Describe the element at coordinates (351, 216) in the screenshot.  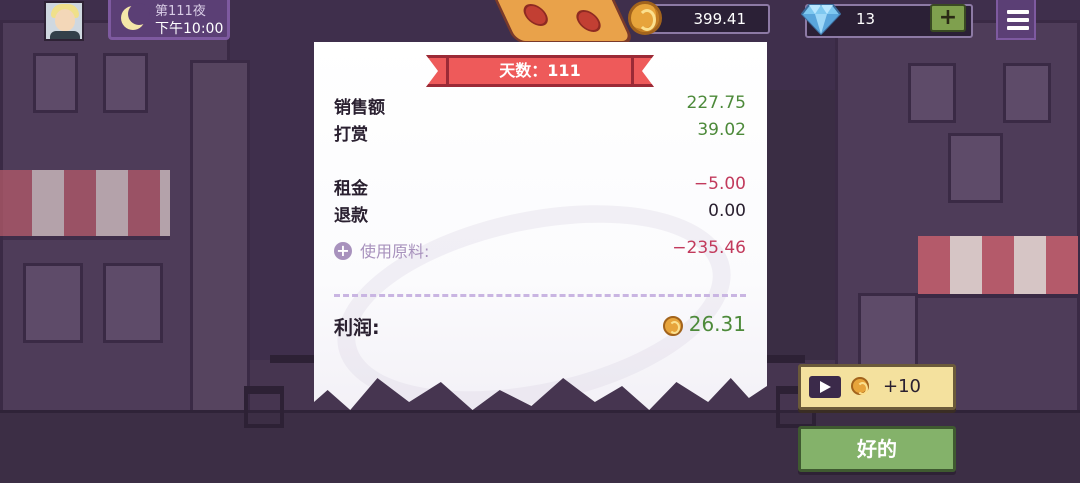
I see `refund-label: 退款` at that location.